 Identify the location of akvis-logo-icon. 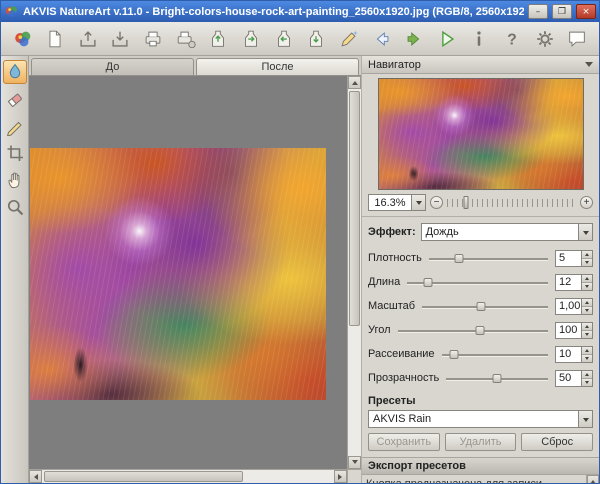
(22, 38).